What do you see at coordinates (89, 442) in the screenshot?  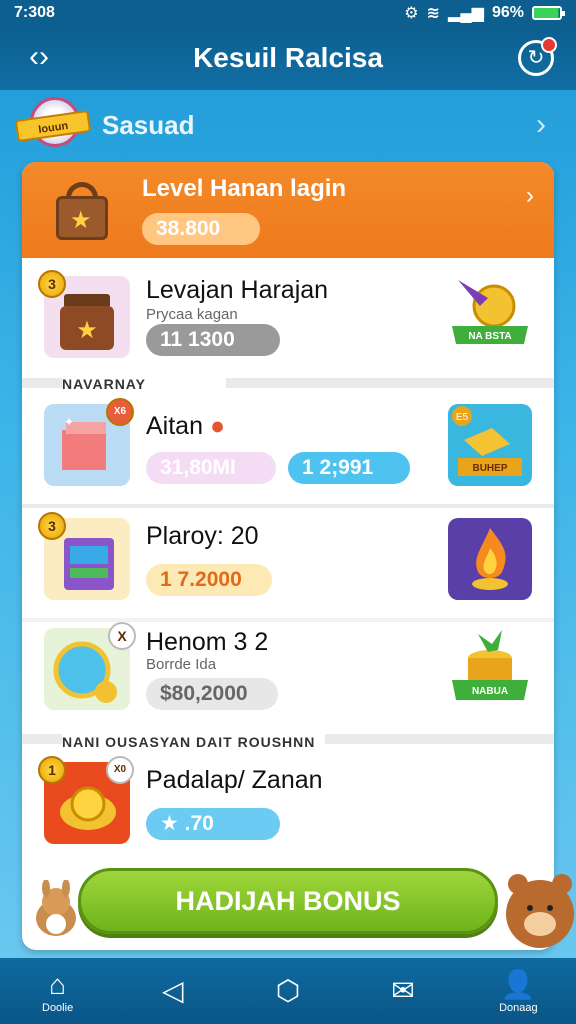 I see `gift-box-thumbnail: ✦ X6` at bounding box center [89, 442].